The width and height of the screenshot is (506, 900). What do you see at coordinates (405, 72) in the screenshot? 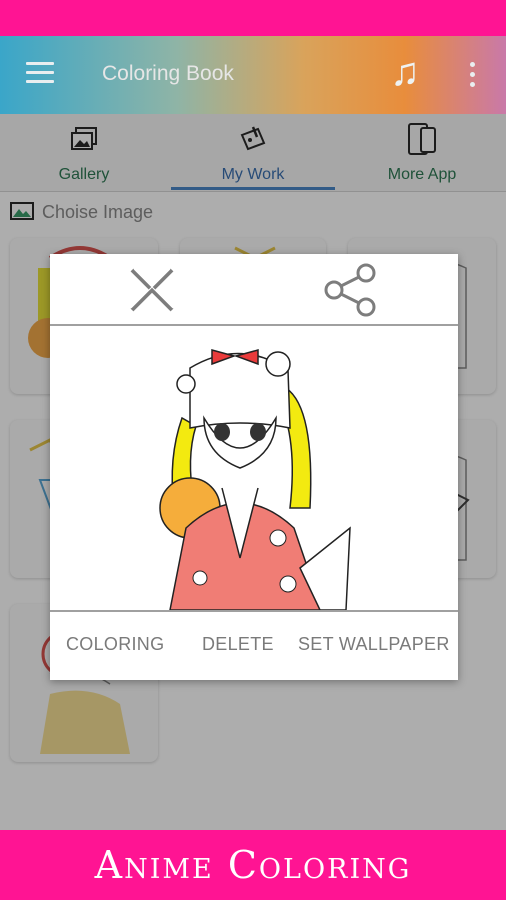
I see `music-icon: ♫` at bounding box center [405, 72].